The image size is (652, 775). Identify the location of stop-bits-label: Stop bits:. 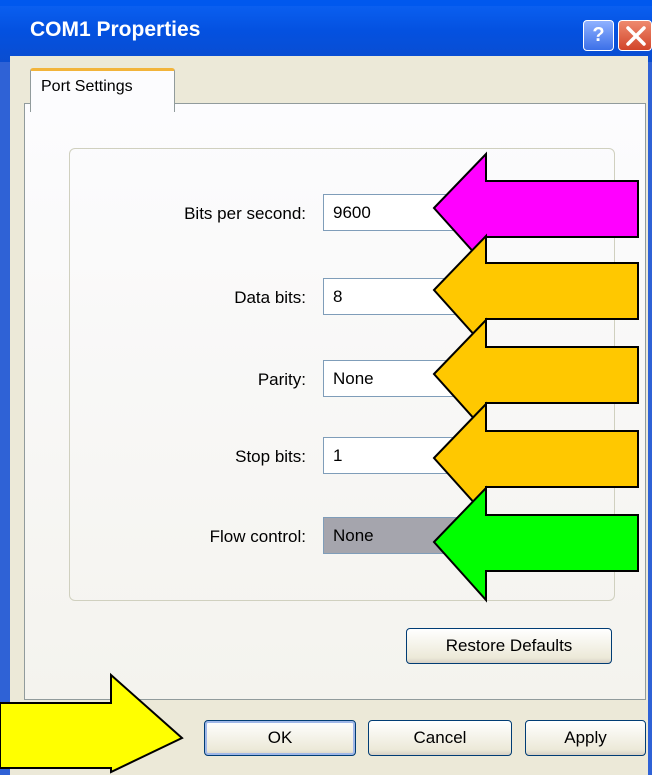
(270, 456).